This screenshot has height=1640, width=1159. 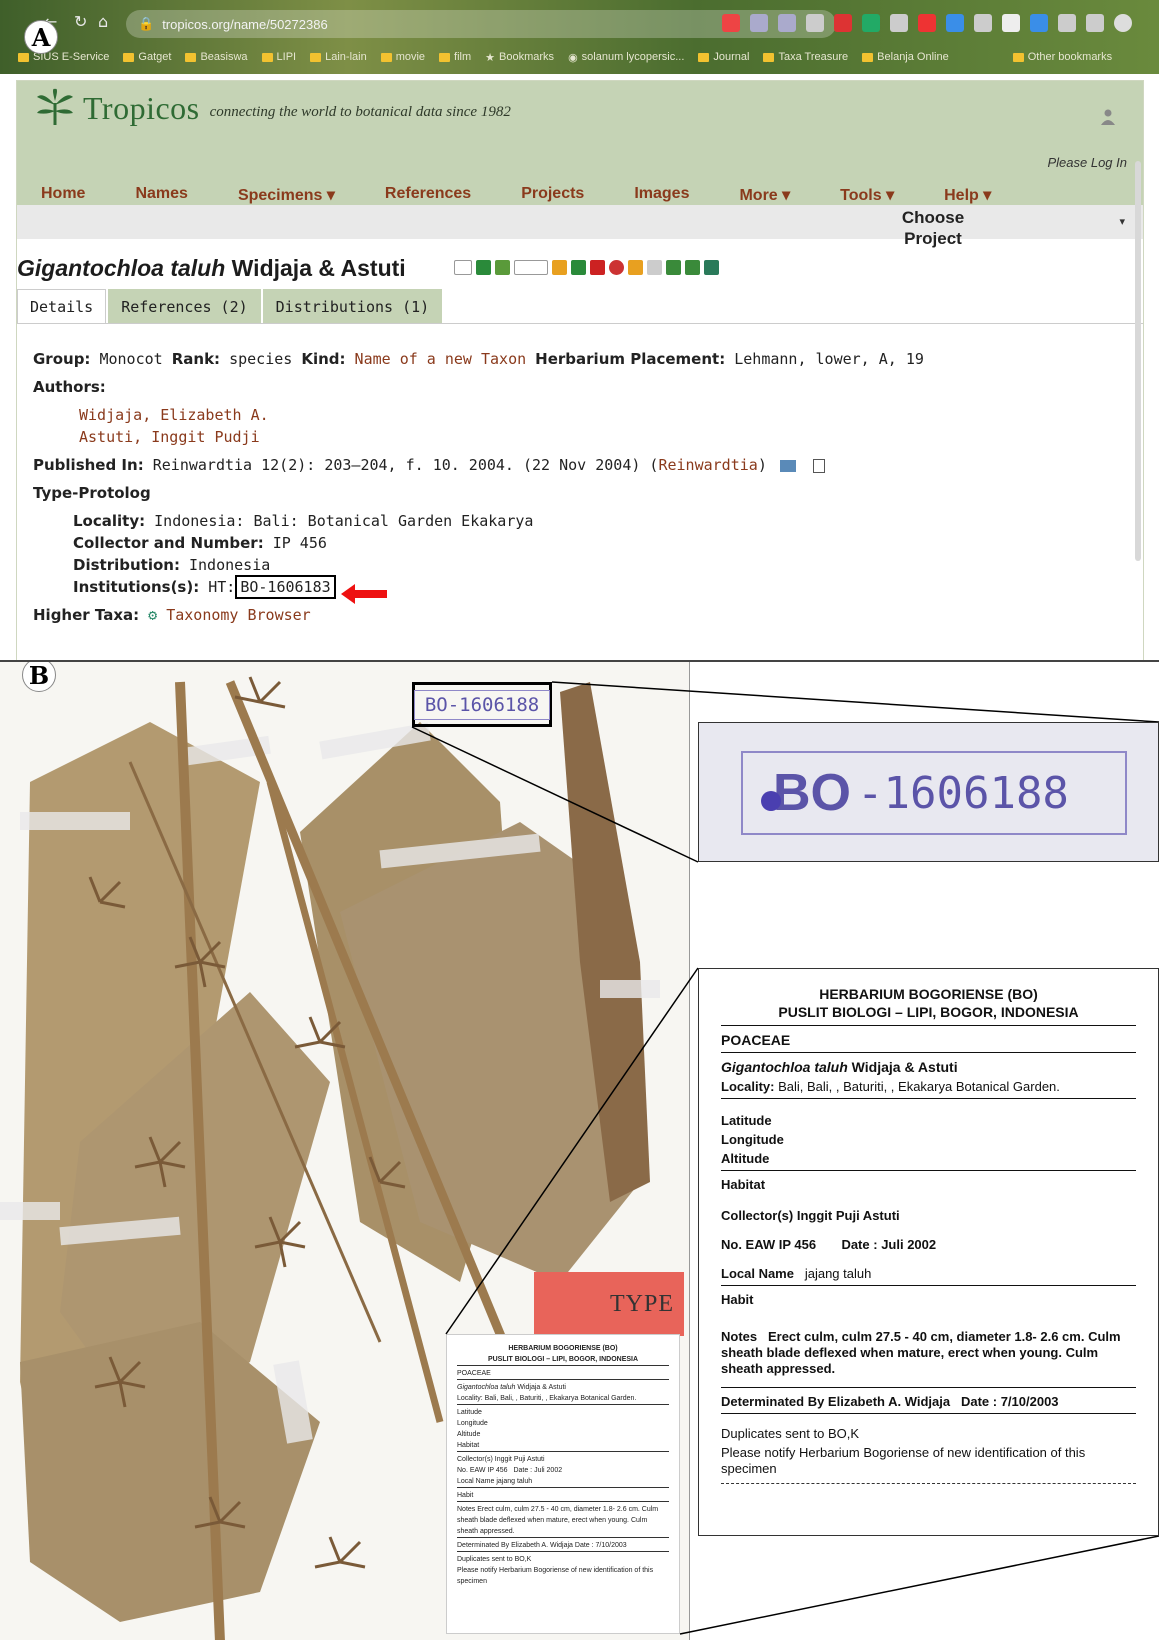 I want to click on sprout-icon, so click(x=673, y=267).